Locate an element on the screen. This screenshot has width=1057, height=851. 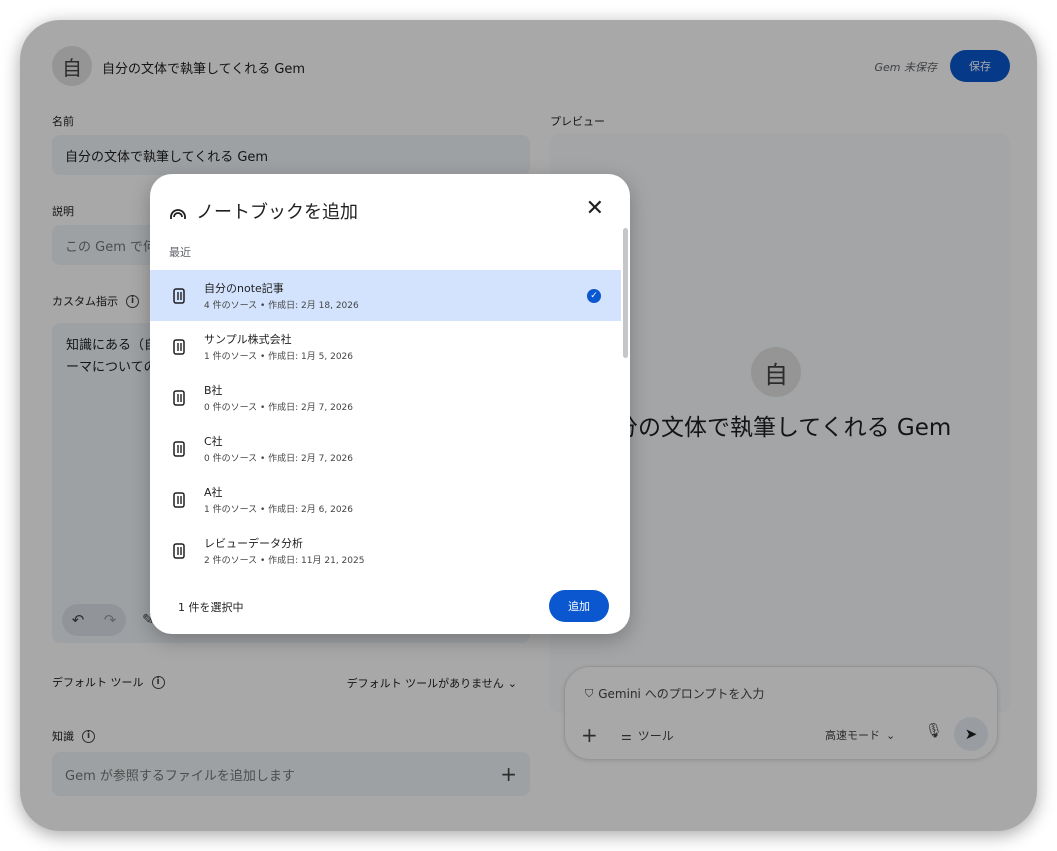
notebook-text: B社 0 件のソース • 作成日: 2月 7, 2026 is located at coordinates (278, 397).